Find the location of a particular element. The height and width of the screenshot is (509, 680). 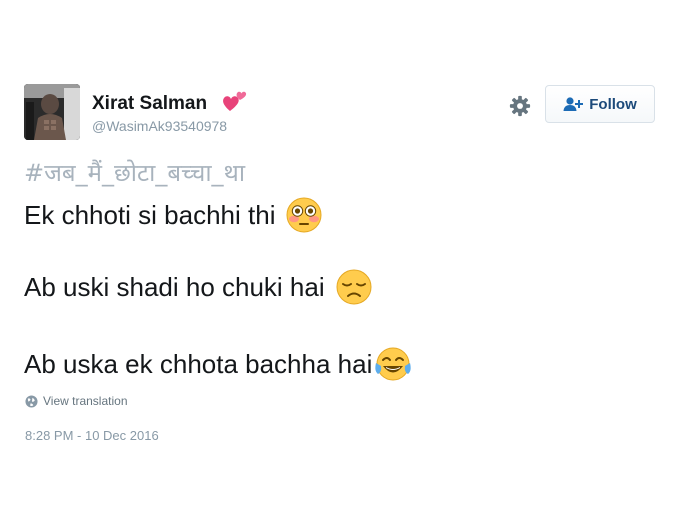

follow-label: Follow is located at coordinates (613, 104).